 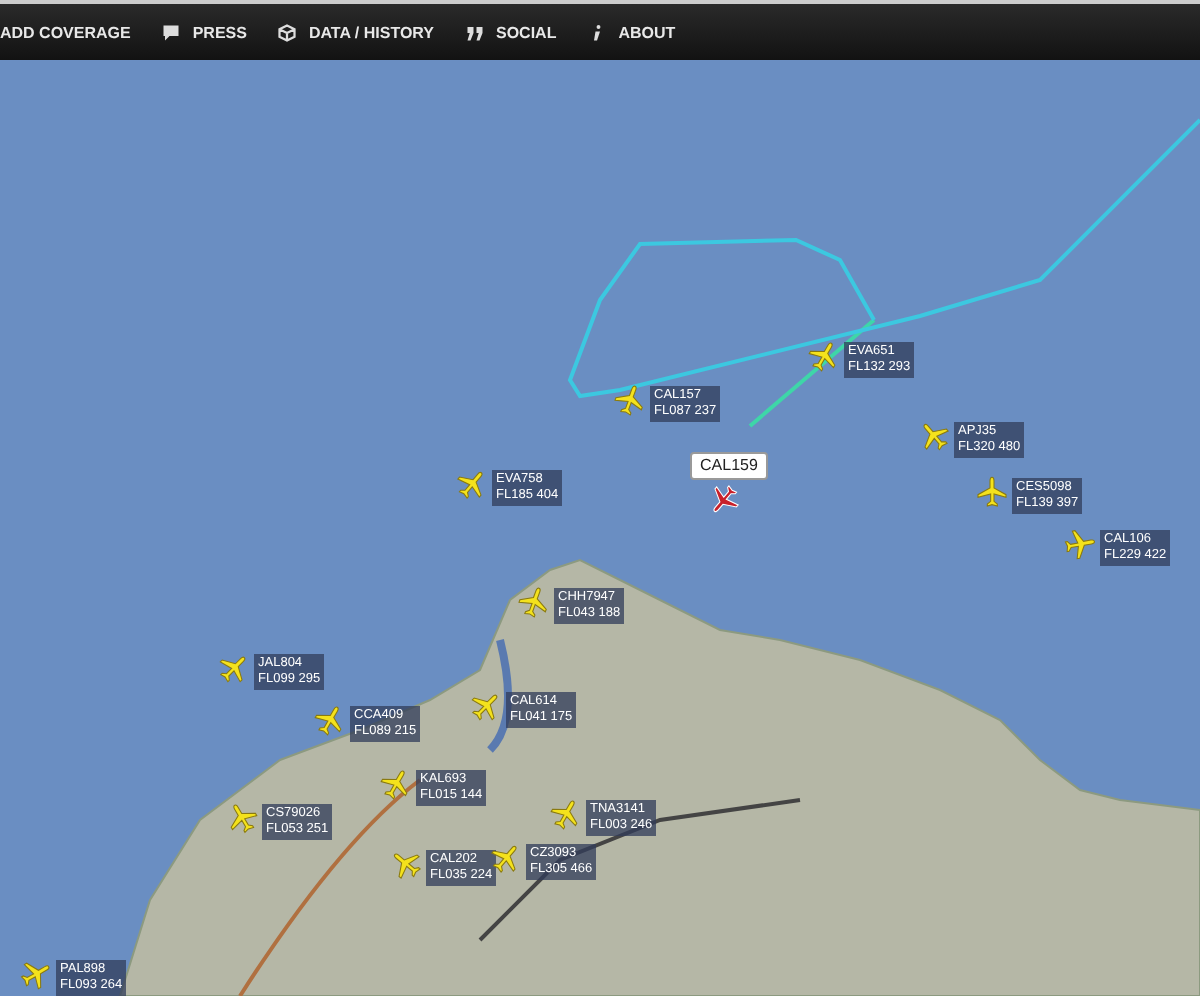 I want to click on nav-link: PRESS, so click(x=204, y=32).